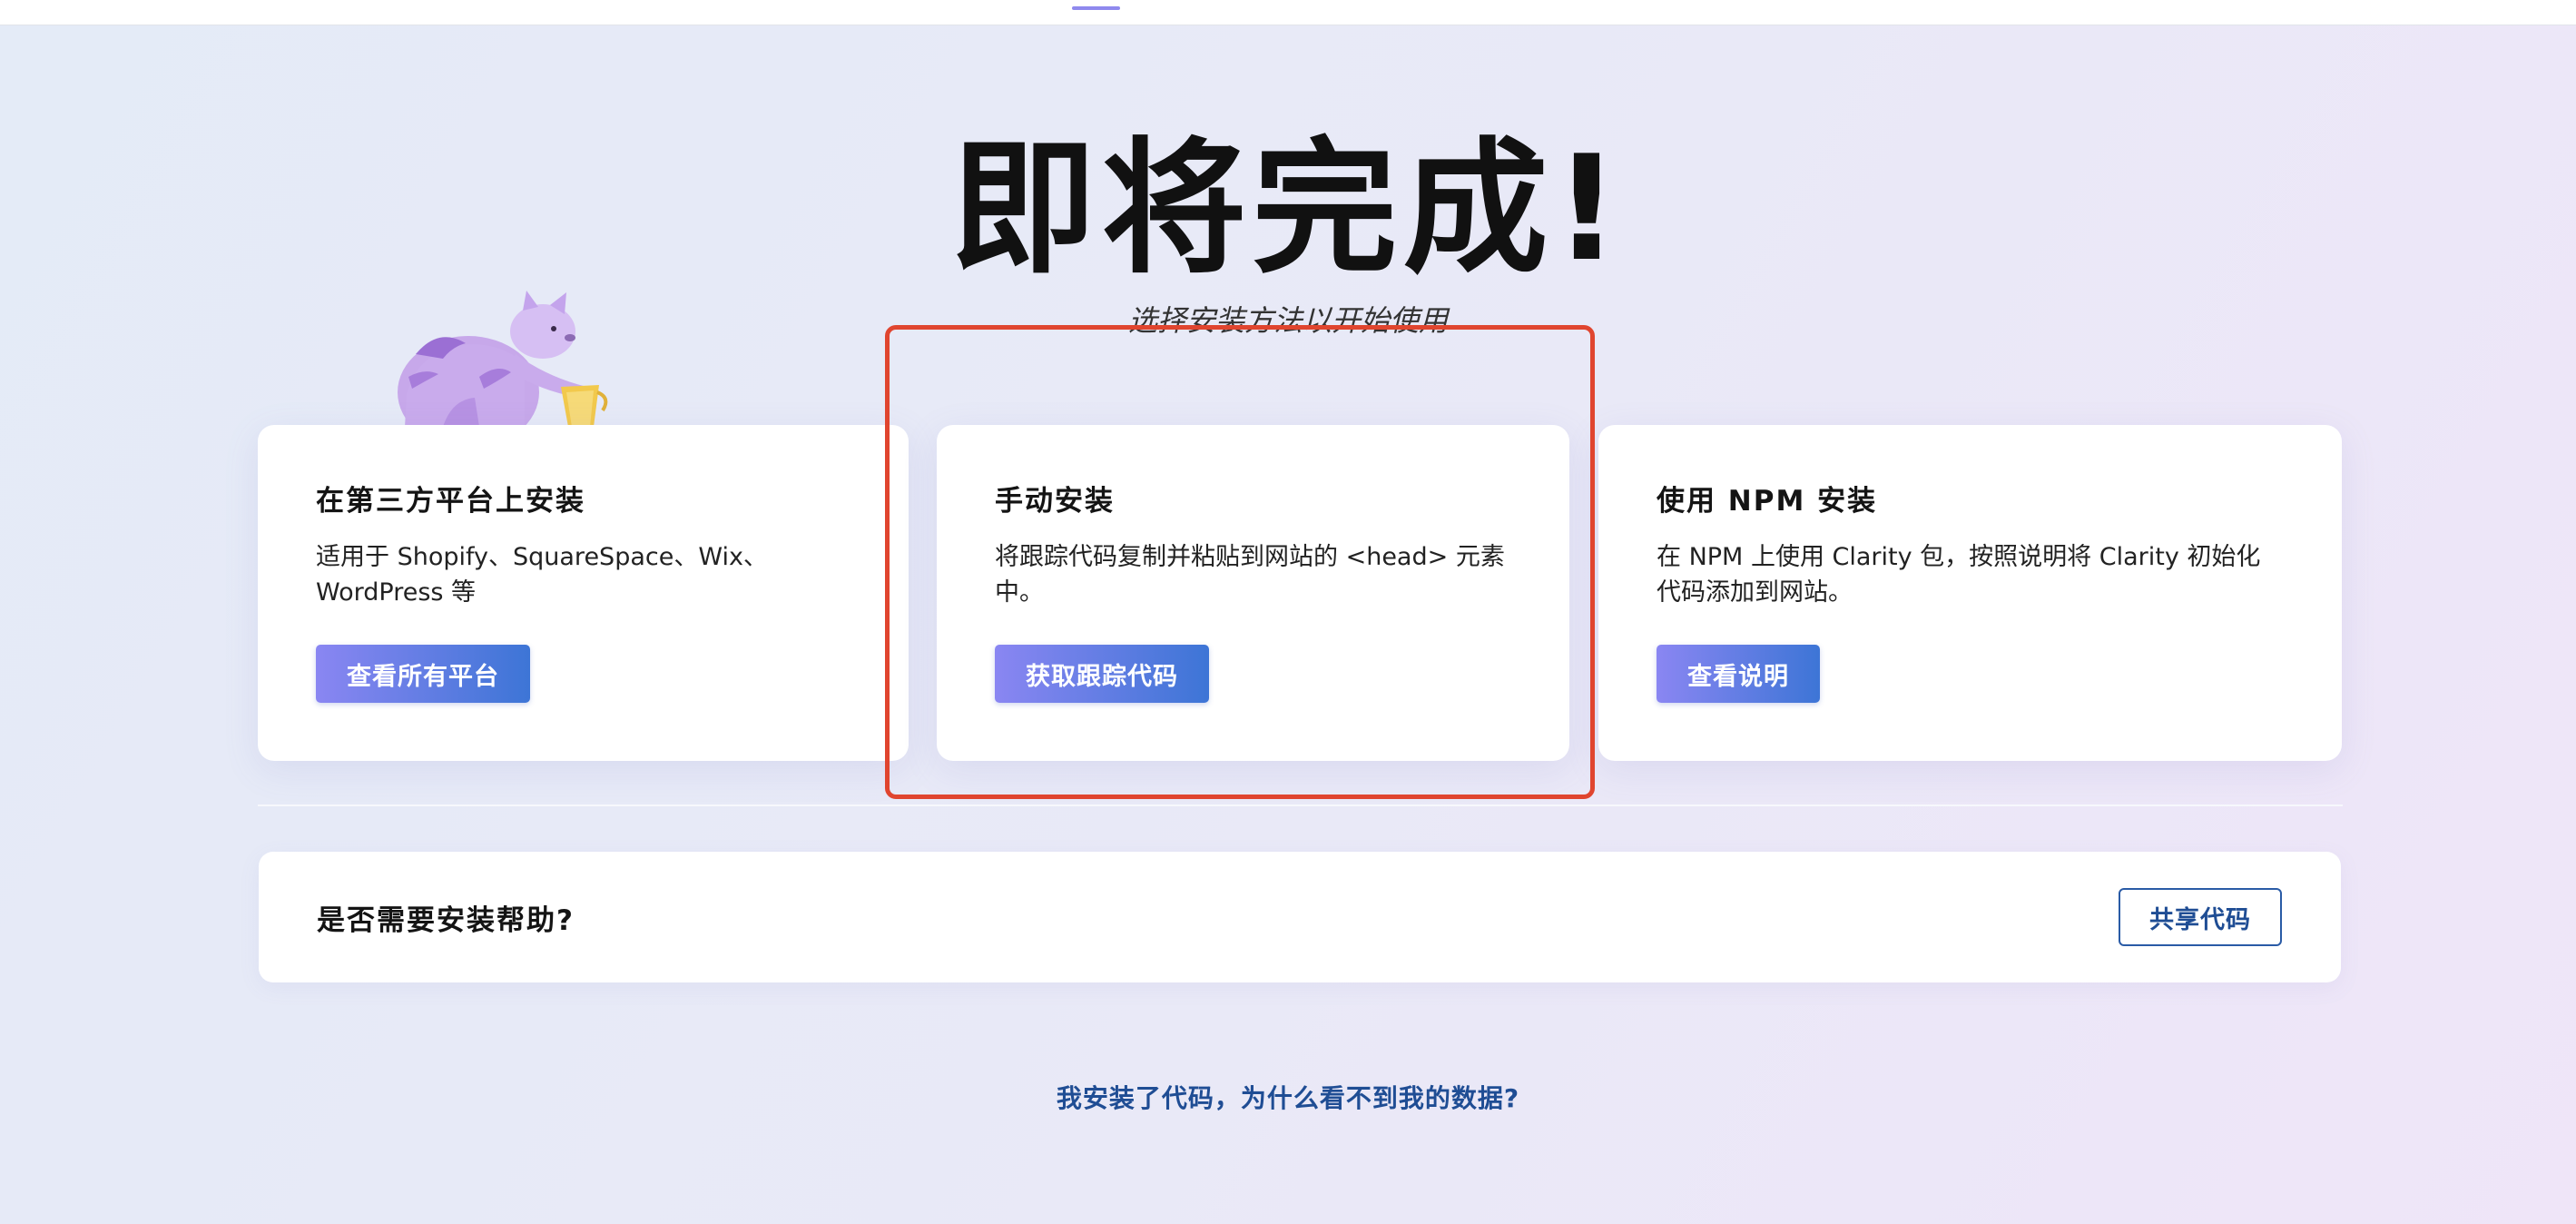  Describe the element at coordinates (1288, 13) in the screenshot. I see `top-nav-bar` at that location.